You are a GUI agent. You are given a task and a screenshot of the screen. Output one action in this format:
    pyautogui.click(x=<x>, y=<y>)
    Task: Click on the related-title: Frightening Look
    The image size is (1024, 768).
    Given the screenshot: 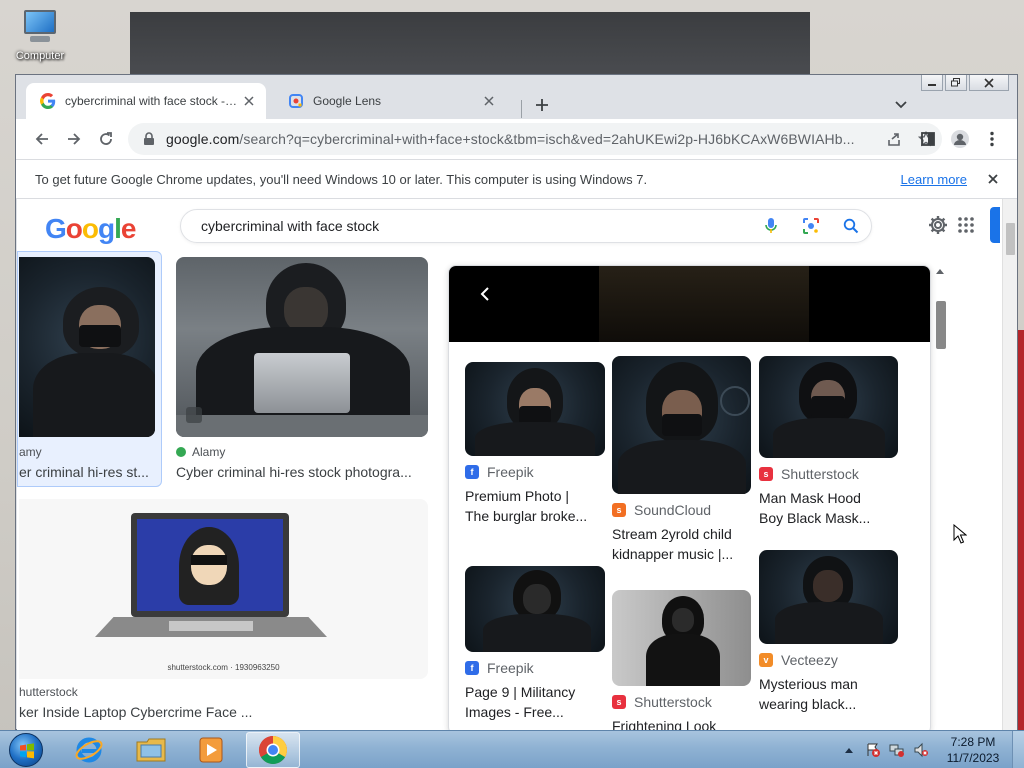 What is the action you would take?
    pyautogui.click(x=682, y=723)
    